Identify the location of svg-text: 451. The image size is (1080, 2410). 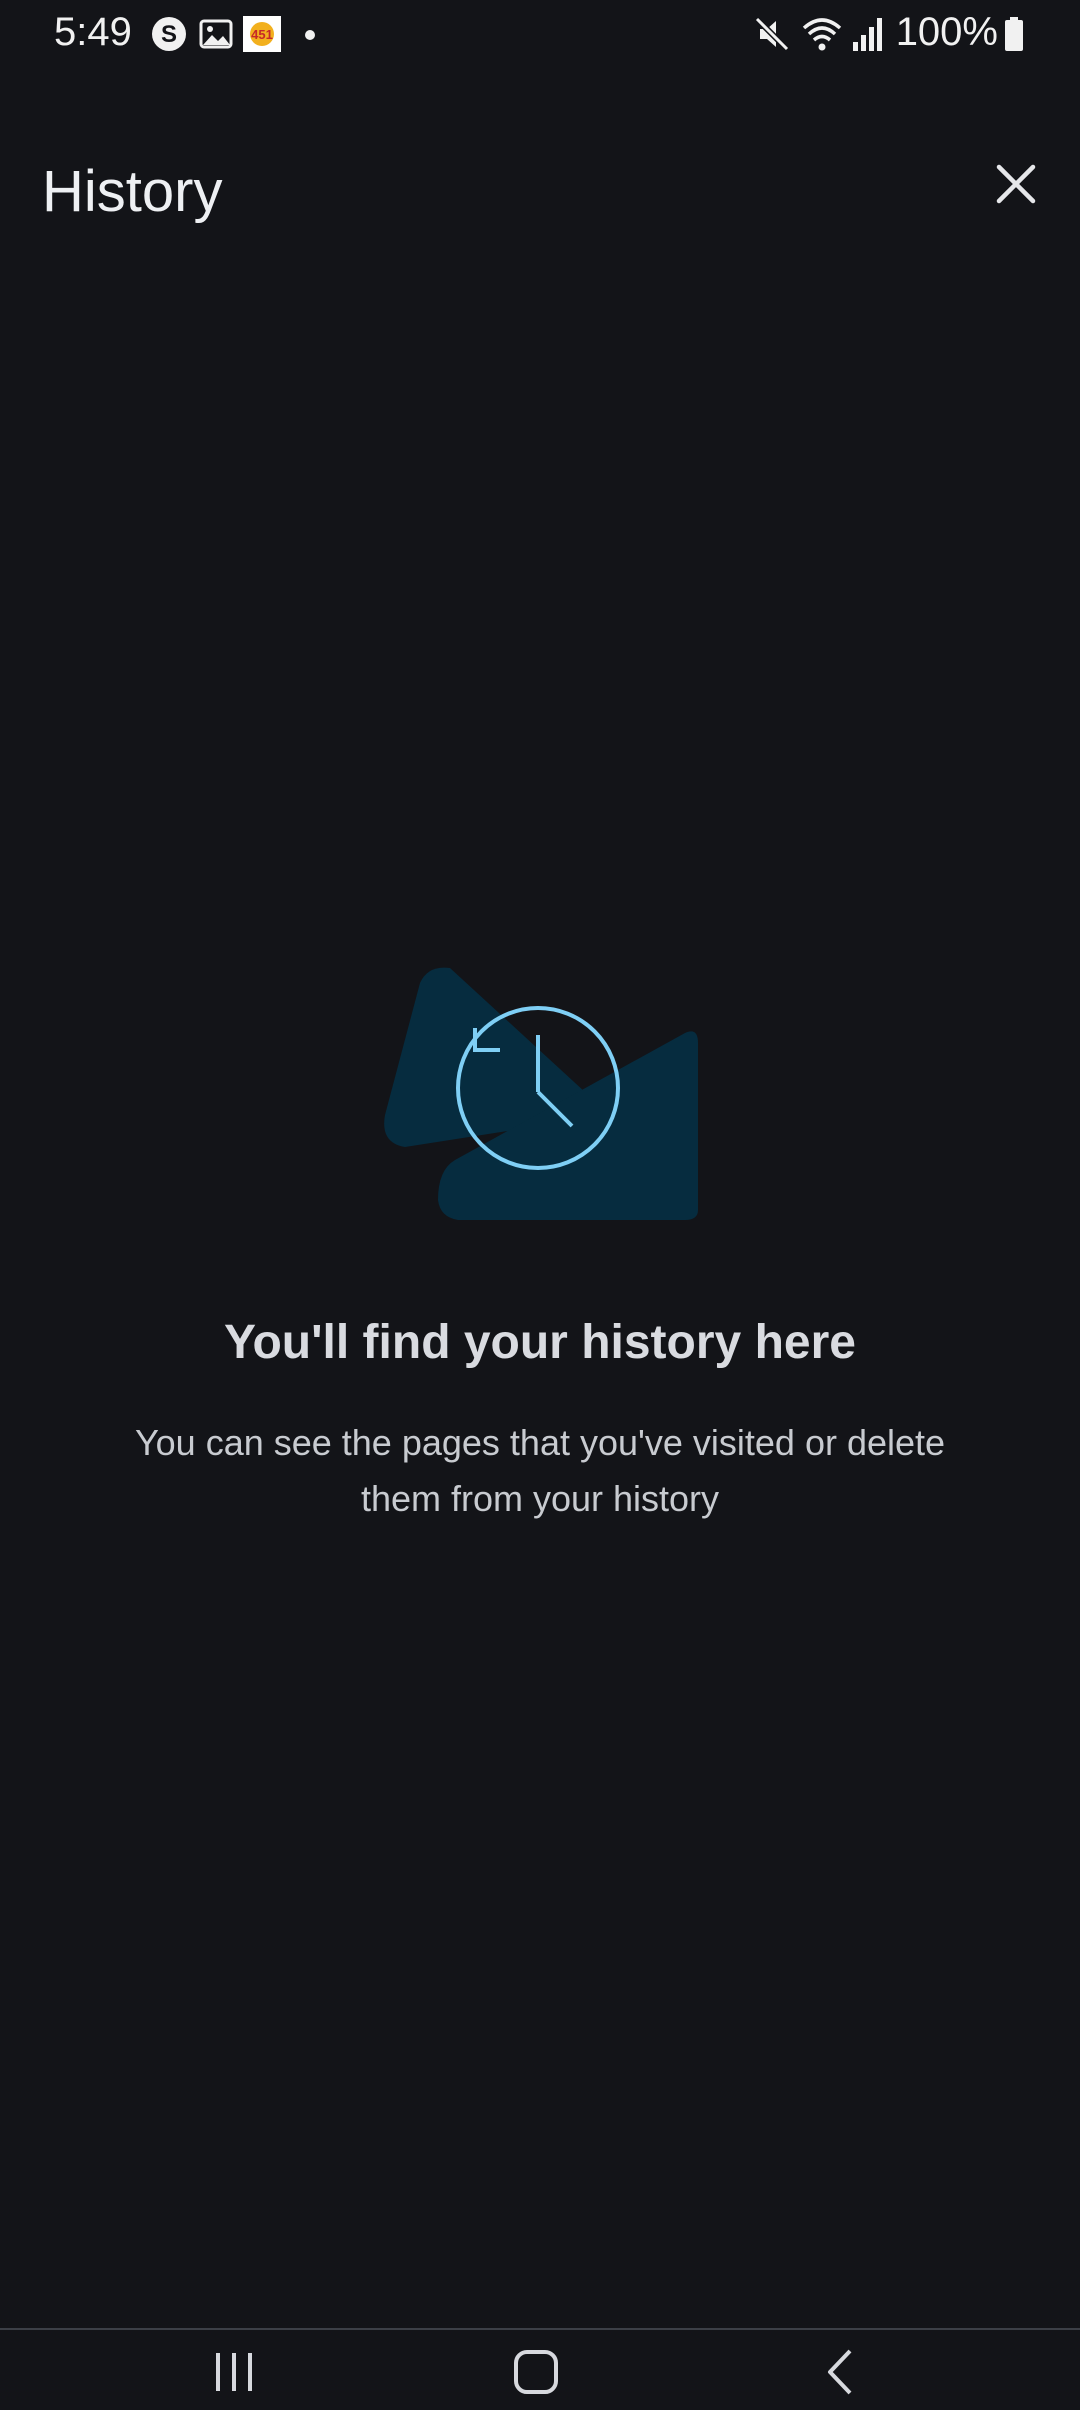
(262, 34).